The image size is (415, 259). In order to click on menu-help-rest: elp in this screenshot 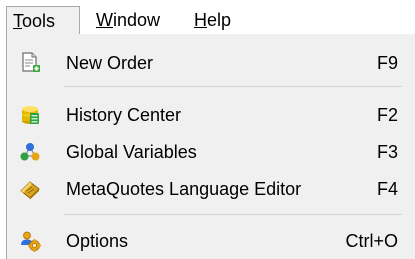, I will do `click(219, 20)`.